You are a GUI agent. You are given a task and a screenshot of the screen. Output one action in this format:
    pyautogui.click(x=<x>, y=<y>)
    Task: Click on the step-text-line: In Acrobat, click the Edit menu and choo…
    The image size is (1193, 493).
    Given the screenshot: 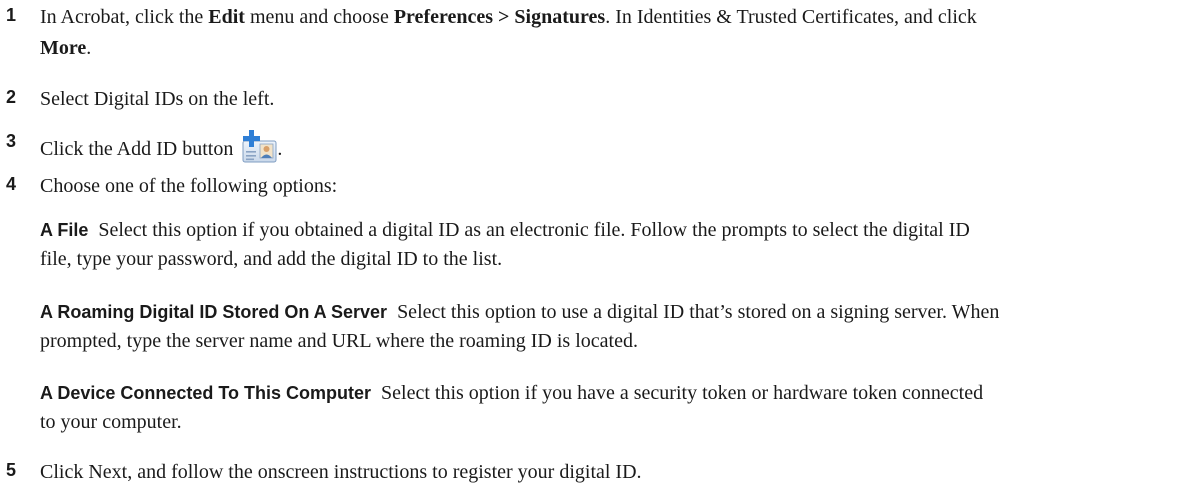 What is the action you would take?
    pyautogui.click(x=614, y=17)
    